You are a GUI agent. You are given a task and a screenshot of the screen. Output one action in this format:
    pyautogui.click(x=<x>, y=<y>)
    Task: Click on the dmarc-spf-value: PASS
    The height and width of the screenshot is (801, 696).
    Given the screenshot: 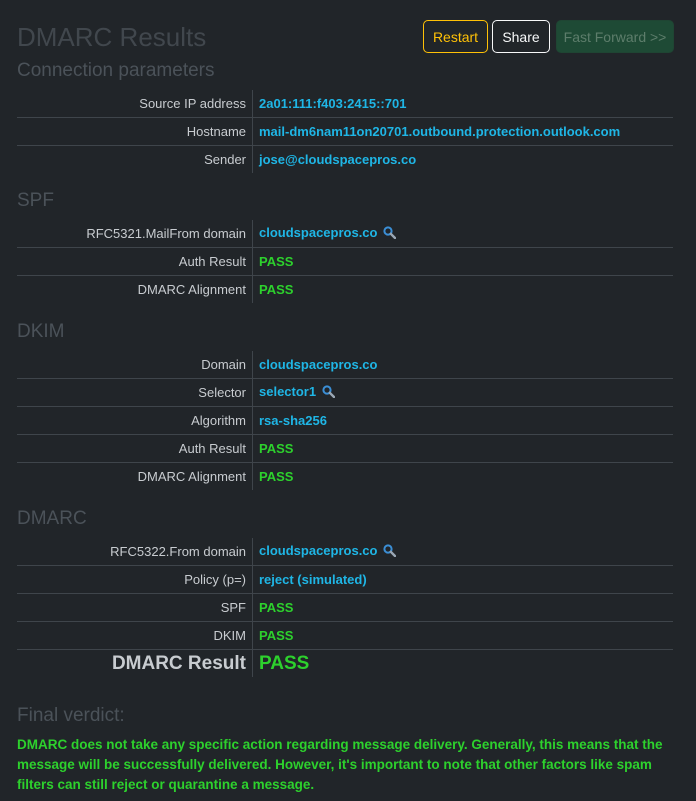 What is the action you would take?
    pyautogui.click(x=462, y=607)
    